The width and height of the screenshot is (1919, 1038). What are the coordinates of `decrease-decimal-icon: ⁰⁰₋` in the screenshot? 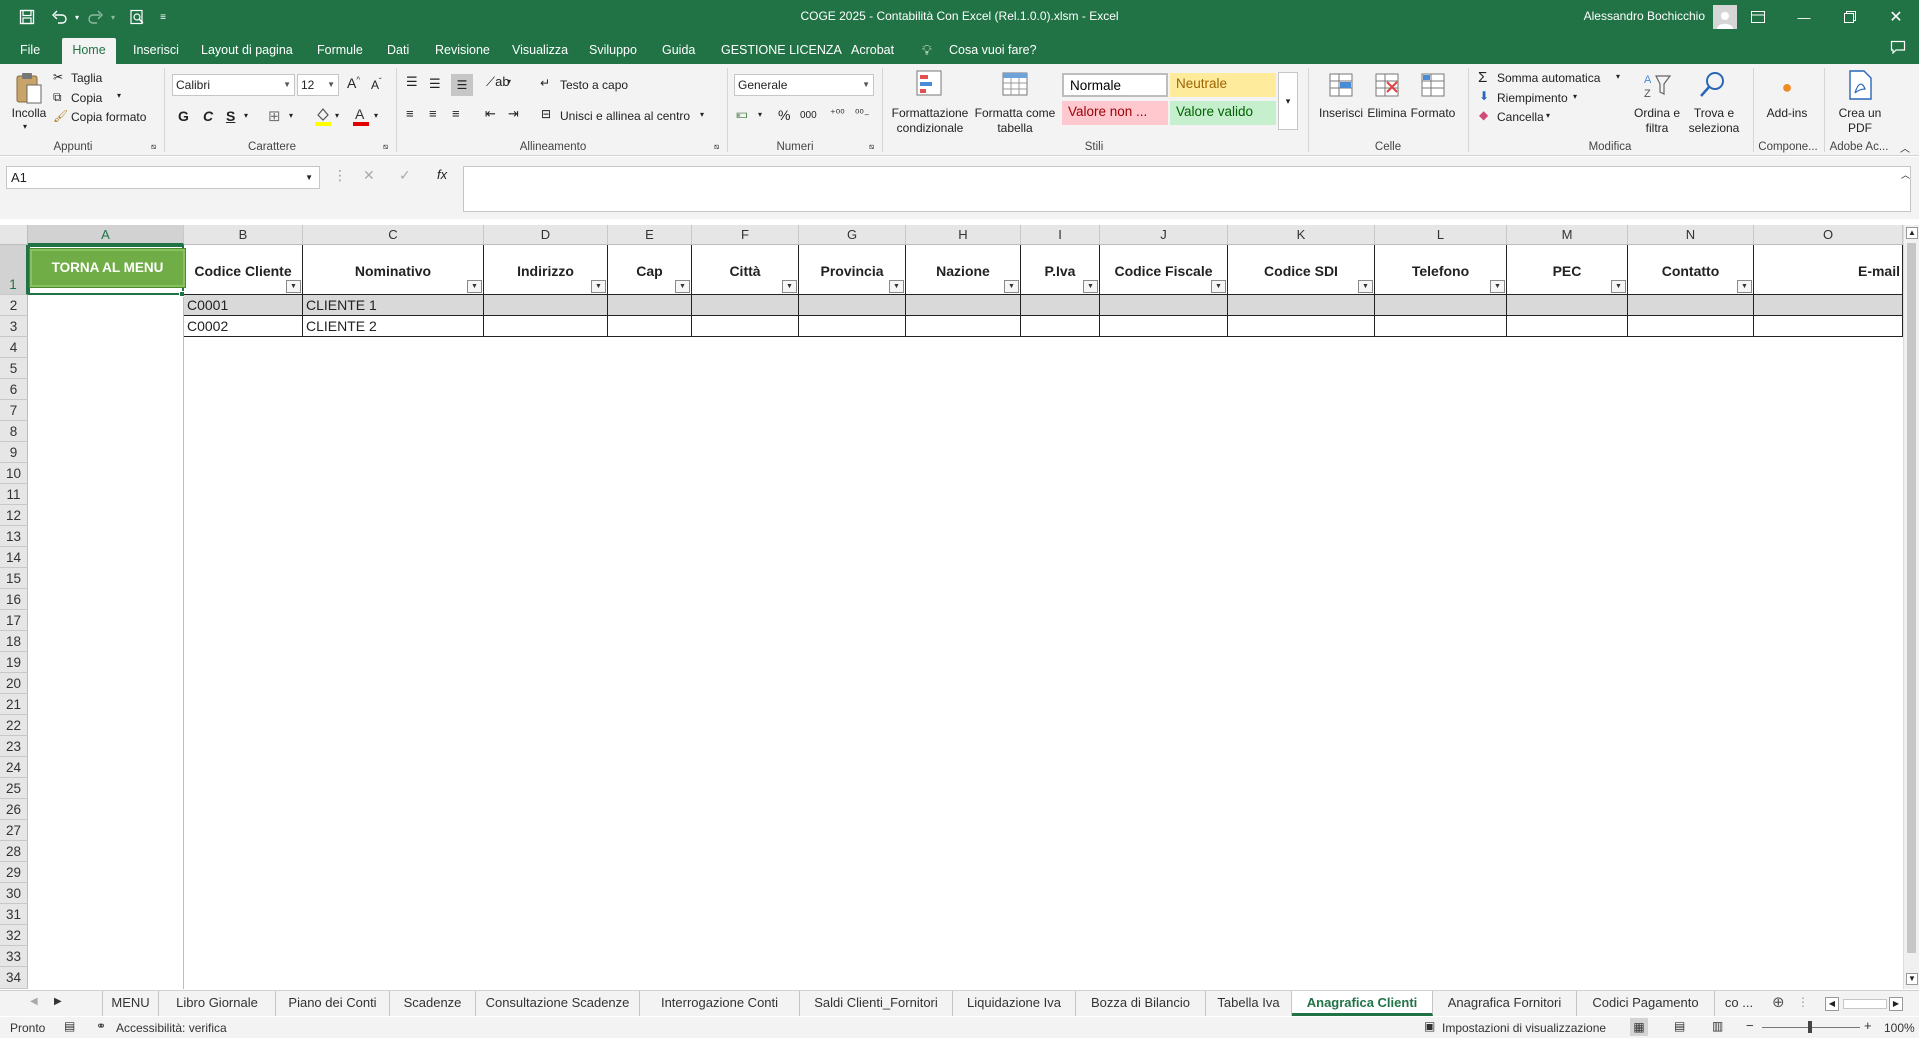 It's located at (862, 113).